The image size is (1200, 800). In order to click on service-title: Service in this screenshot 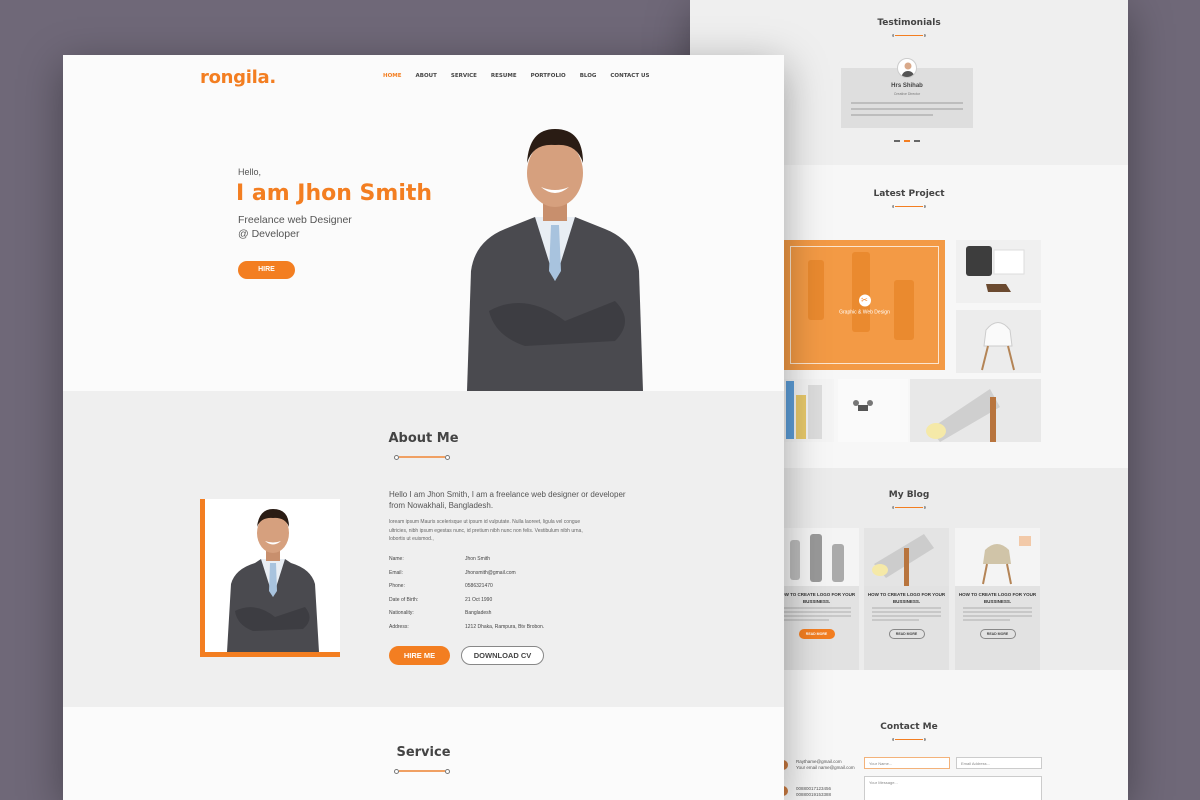, I will do `click(423, 752)`.